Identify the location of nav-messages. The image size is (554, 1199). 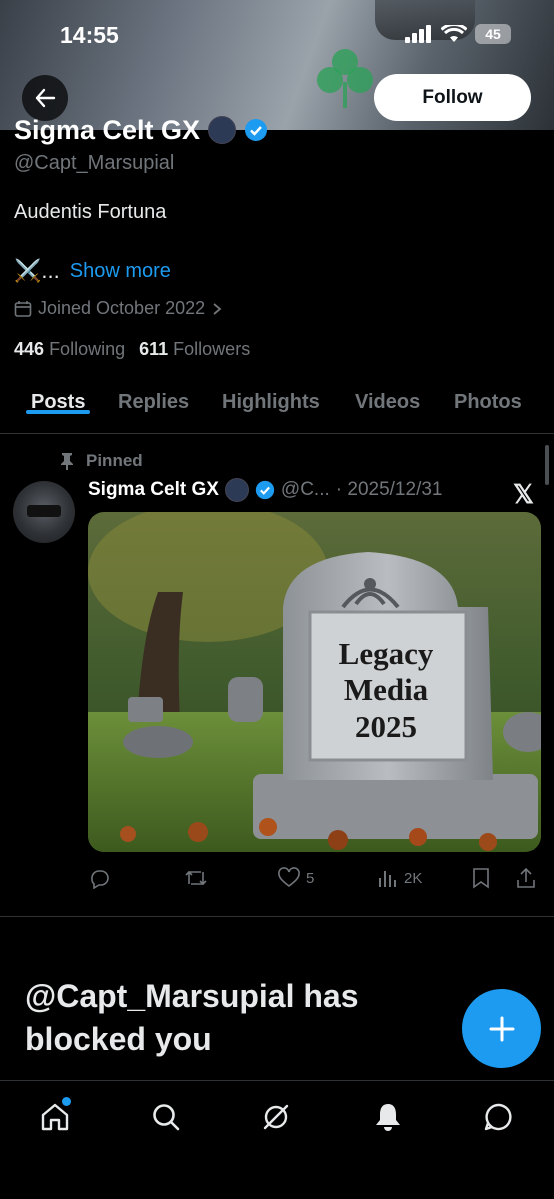
(498, 1117).